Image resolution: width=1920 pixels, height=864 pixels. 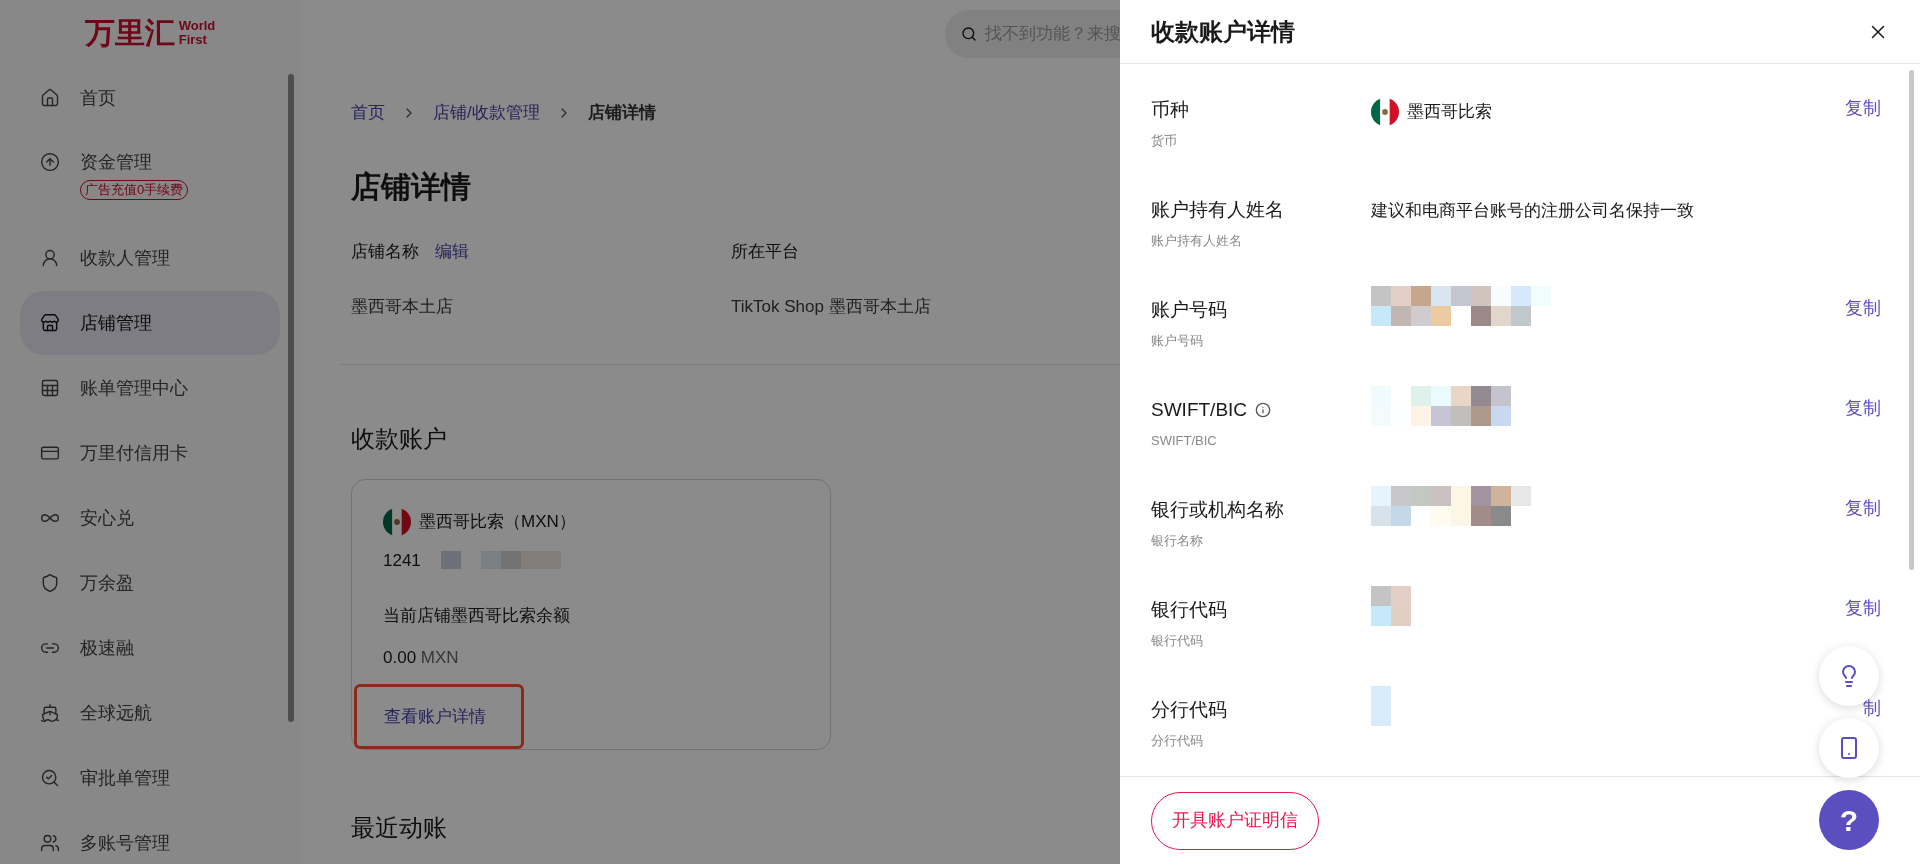 What do you see at coordinates (1189, 310) in the screenshot?
I see `row-label: 账户号码` at bounding box center [1189, 310].